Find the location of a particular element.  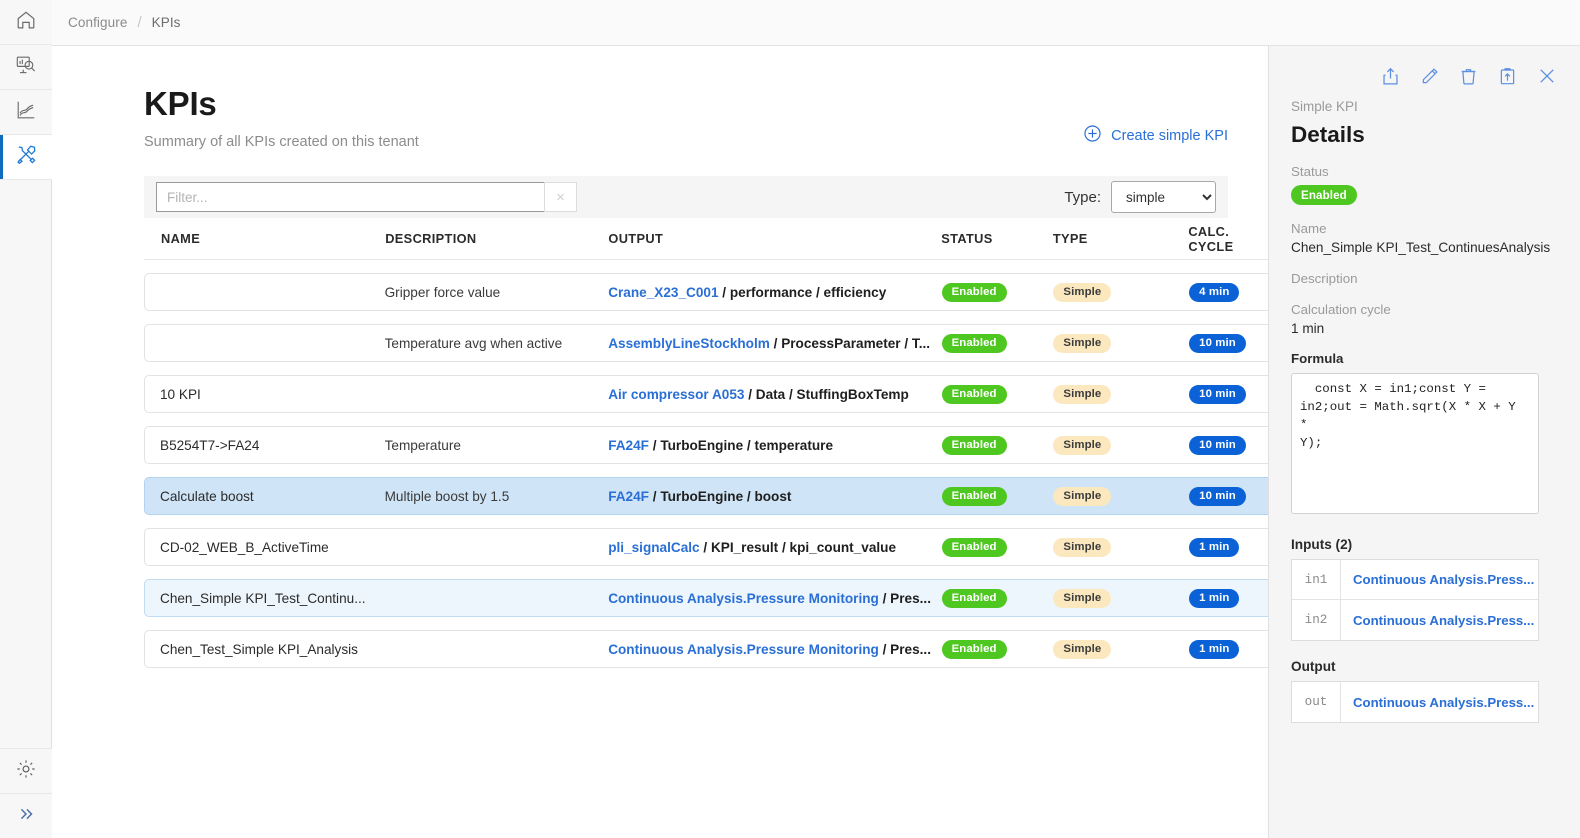

nav-item-analyze is located at coordinates (26, 67).